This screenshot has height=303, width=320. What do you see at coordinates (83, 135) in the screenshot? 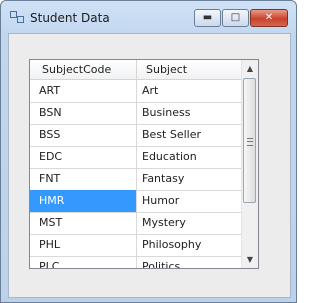
I see `cell-subjectcode: BSS` at bounding box center [83, 135].